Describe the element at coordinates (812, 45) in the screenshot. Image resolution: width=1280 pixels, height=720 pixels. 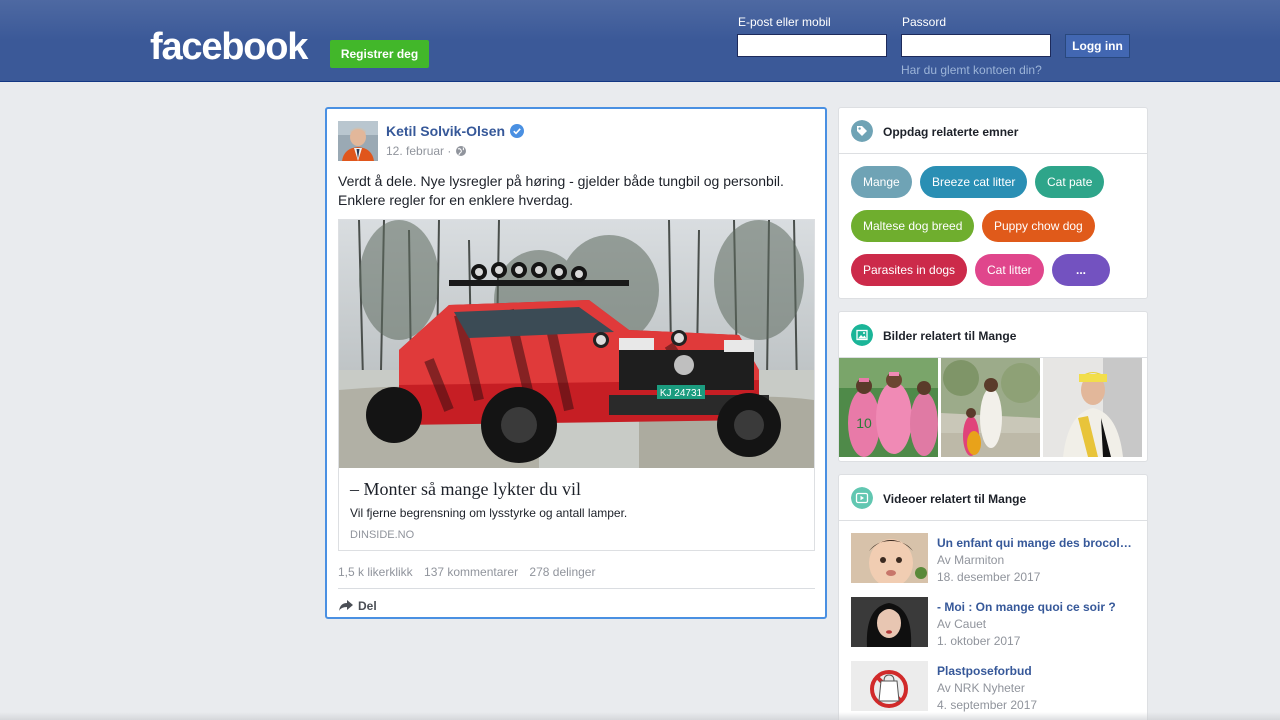
I see `email-input` at that location.